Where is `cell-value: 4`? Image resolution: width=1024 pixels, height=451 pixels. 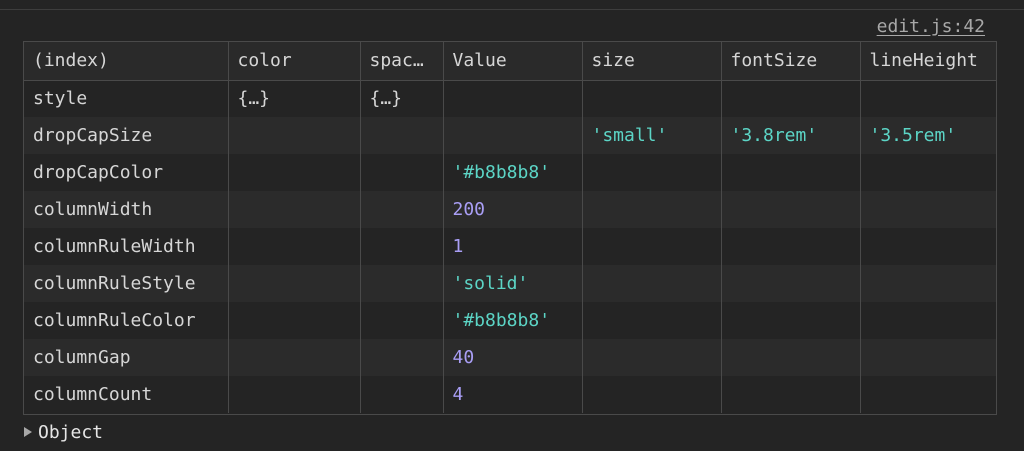
cell-value: 4 is located at coordinates (512, 394).